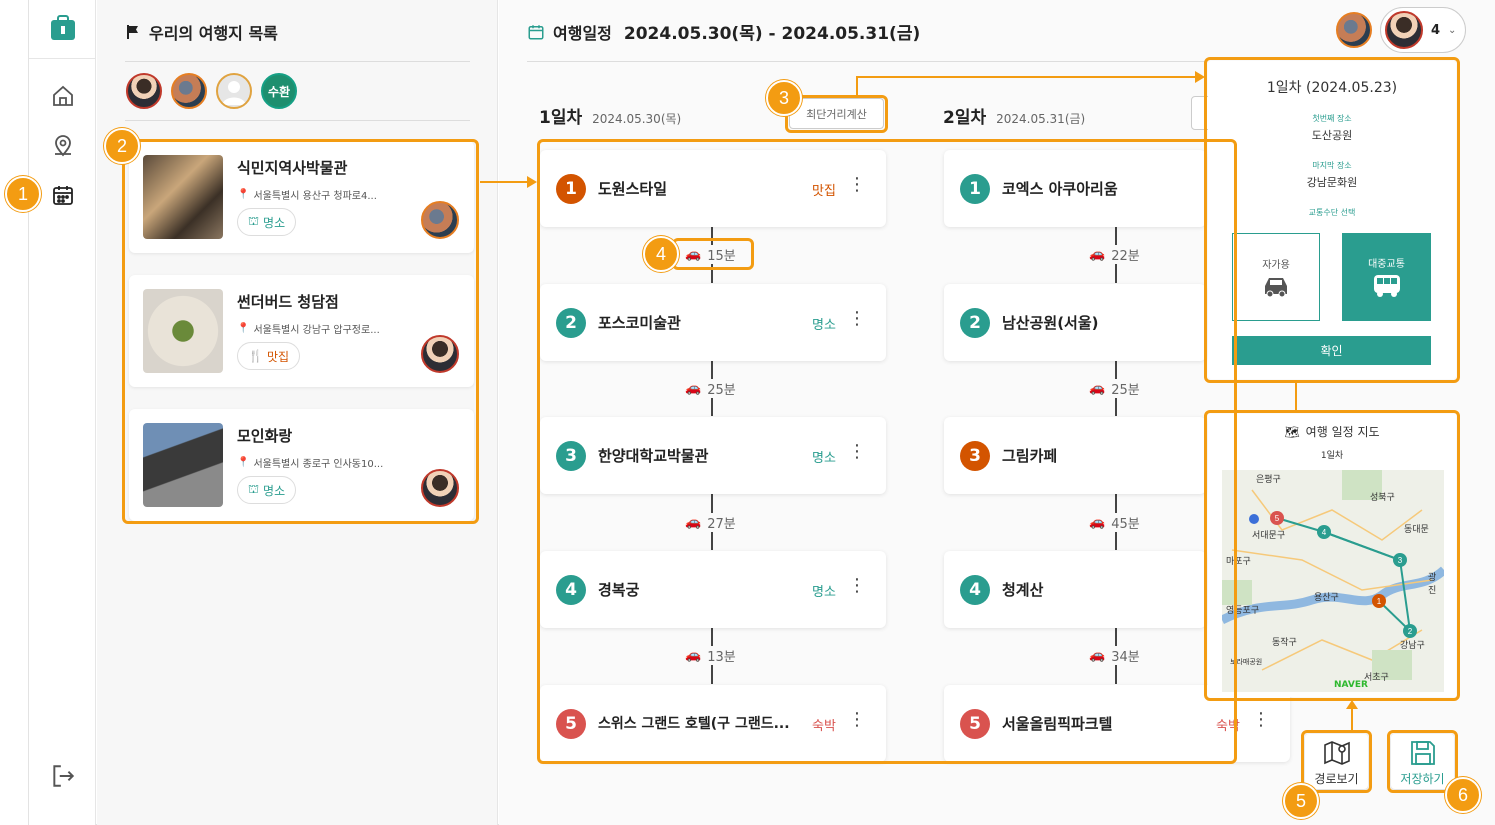  I want to click on more-options-icon: ⋮, so click(1261, 720).